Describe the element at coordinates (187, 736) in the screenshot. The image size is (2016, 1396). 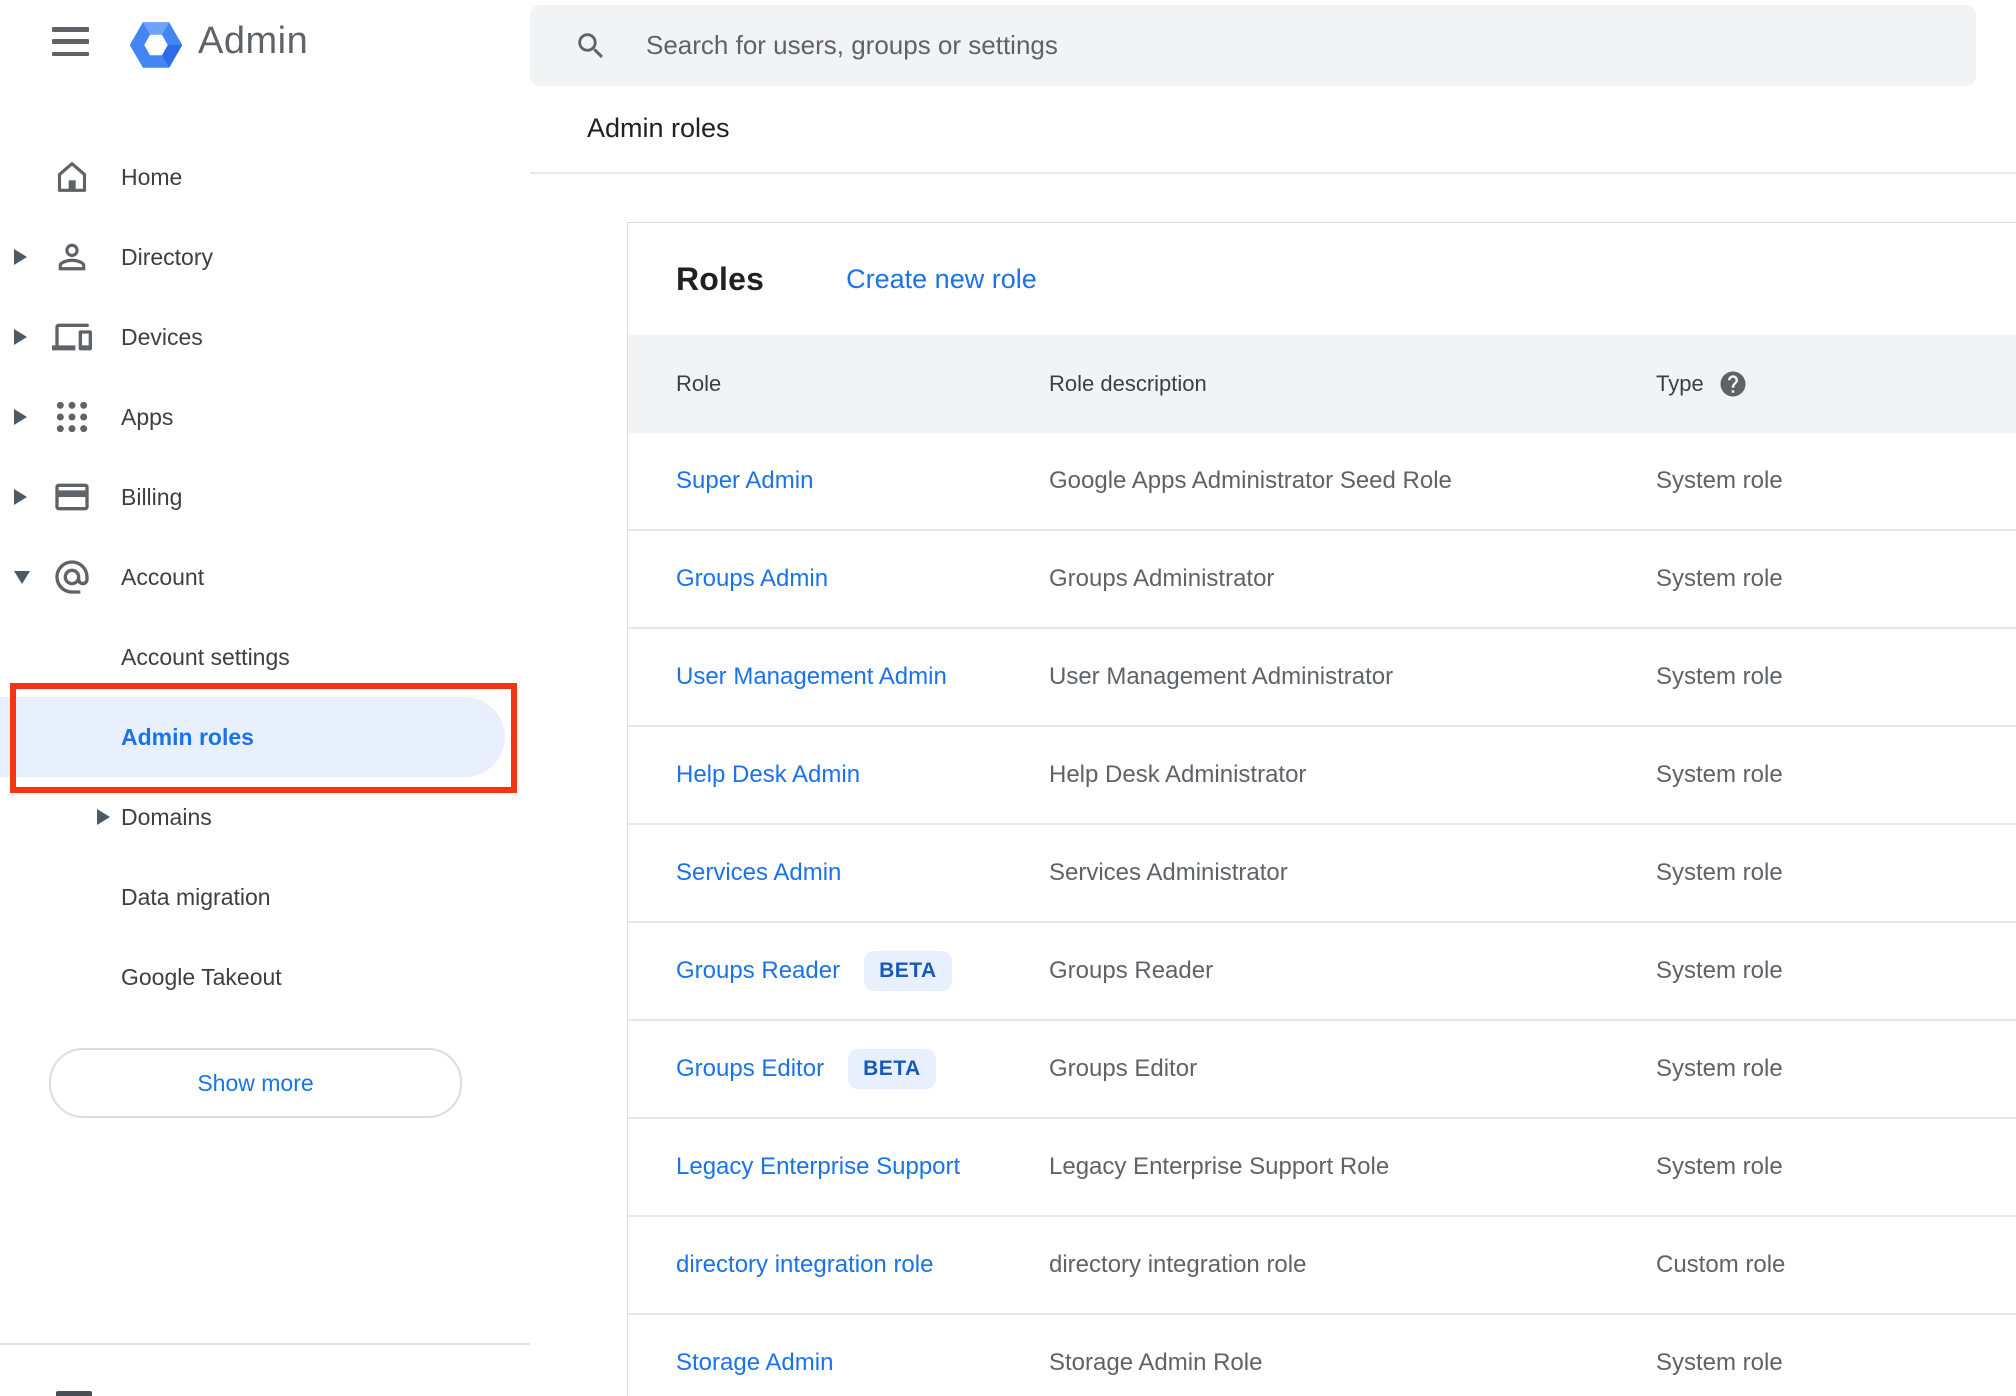
I see `sidebar-subitem-label: Admin roles` at that location.